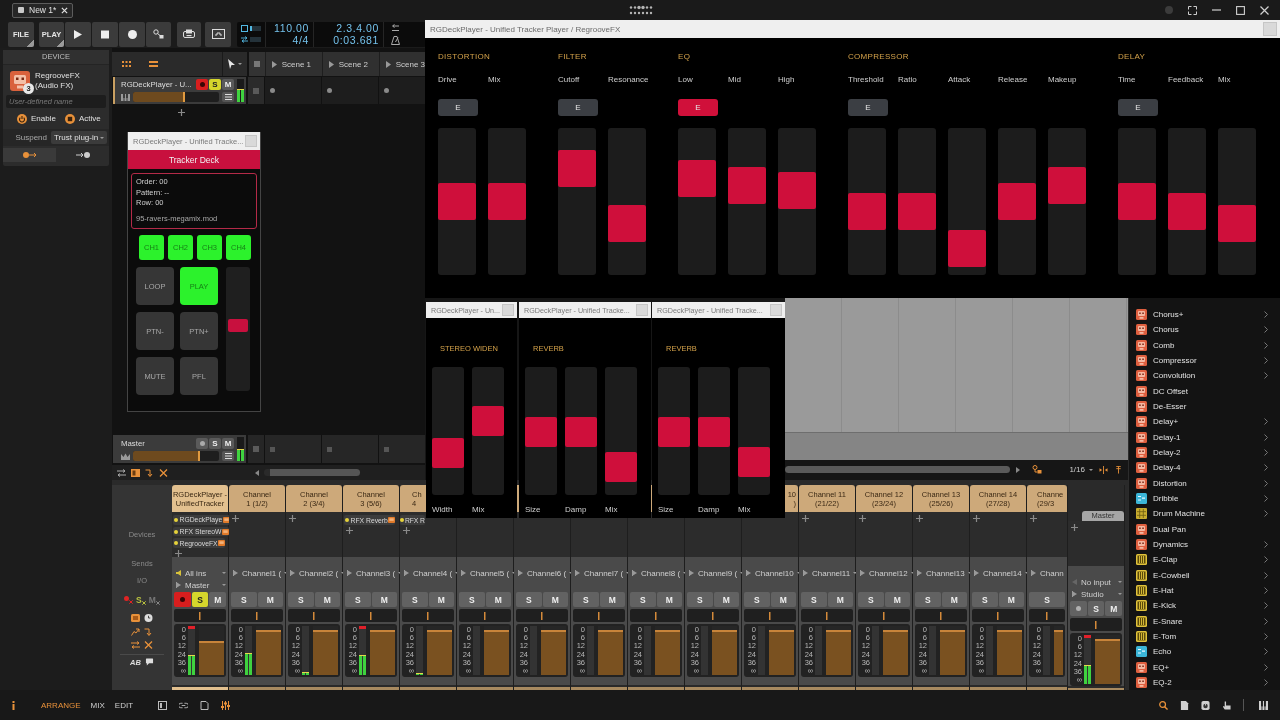 The height and width of the screenshot is (720, 1280). Describe the element at coordinates (200, 573) in the screenshot. I see `routing-dropdown: All ins` at that location.